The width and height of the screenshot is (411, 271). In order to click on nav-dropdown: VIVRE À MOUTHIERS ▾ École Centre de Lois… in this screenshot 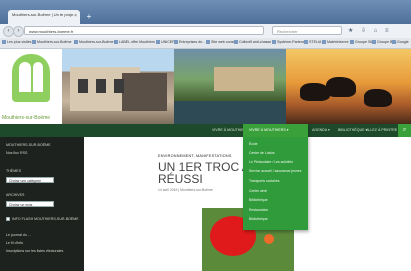, I will do `click(275, 177)`.